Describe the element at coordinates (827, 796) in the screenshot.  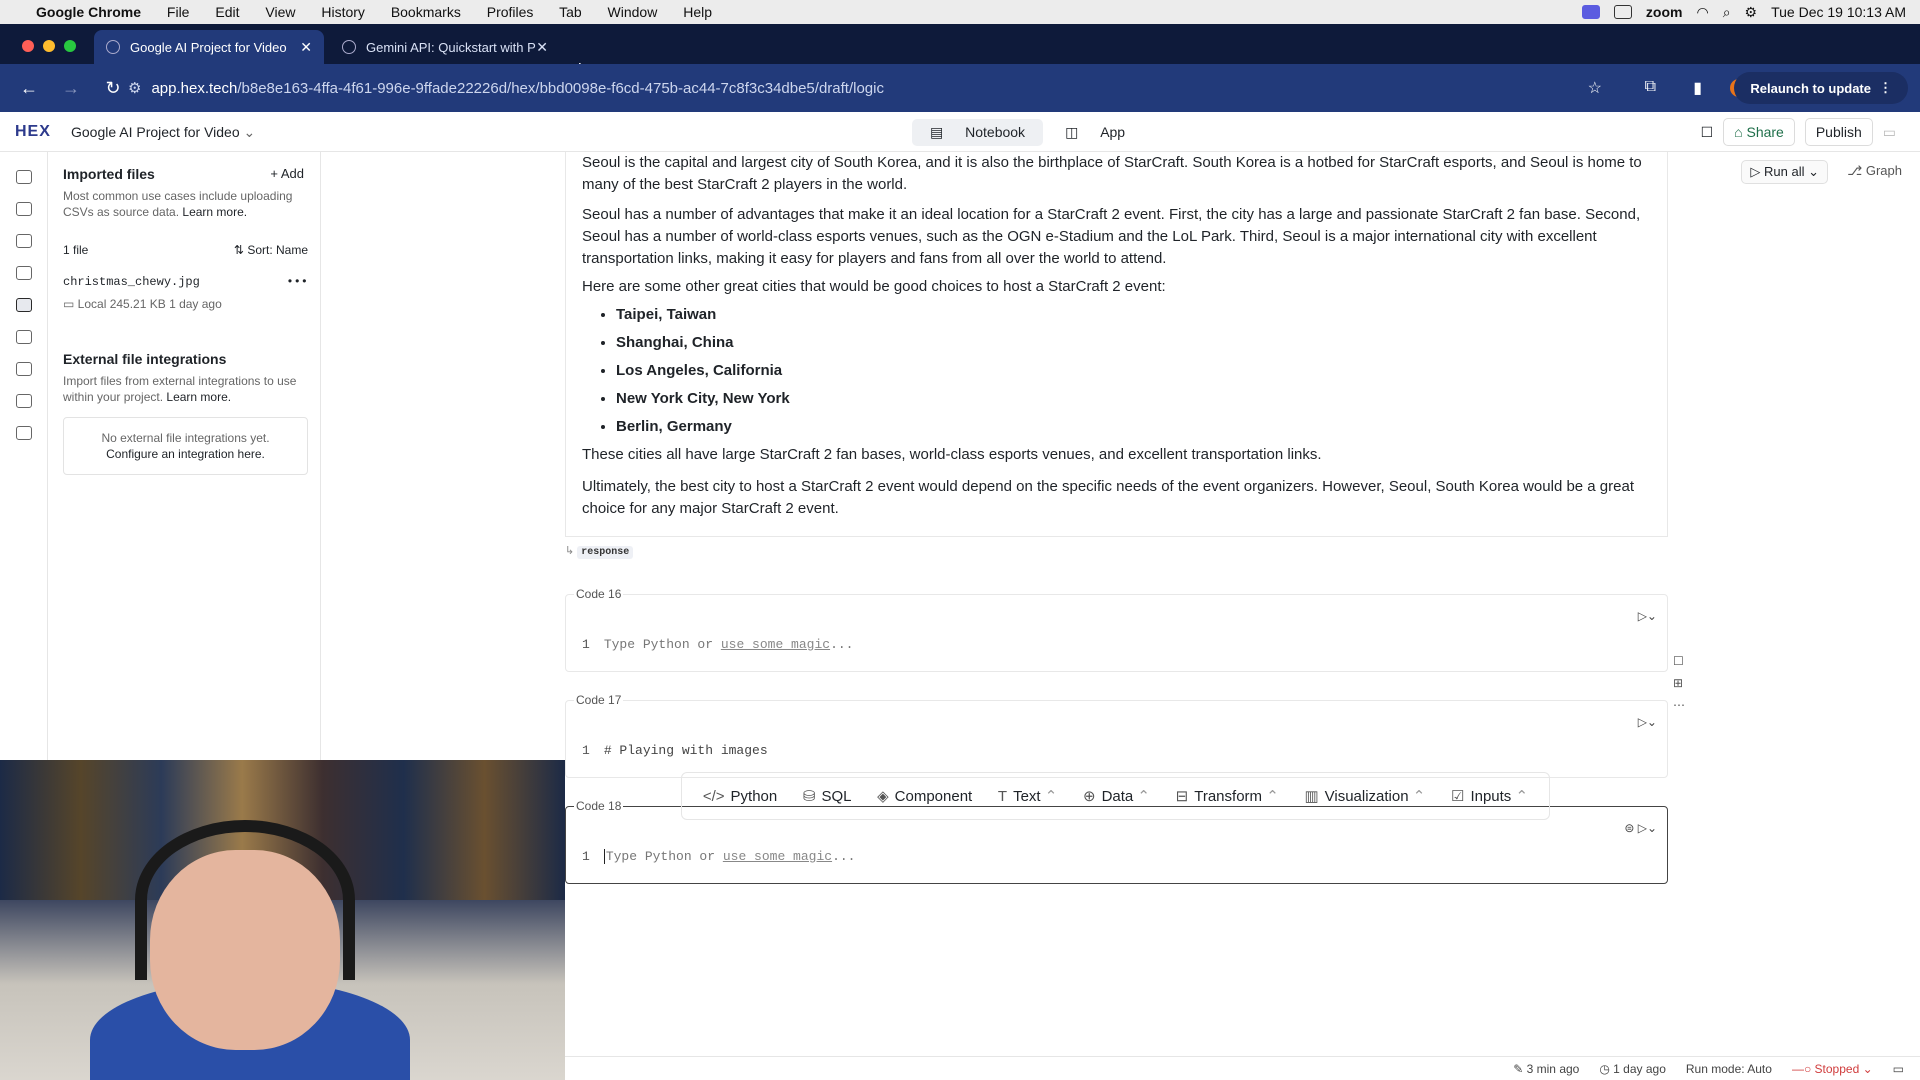
I see `add-sql-button: ⛁ SQL` at that location.